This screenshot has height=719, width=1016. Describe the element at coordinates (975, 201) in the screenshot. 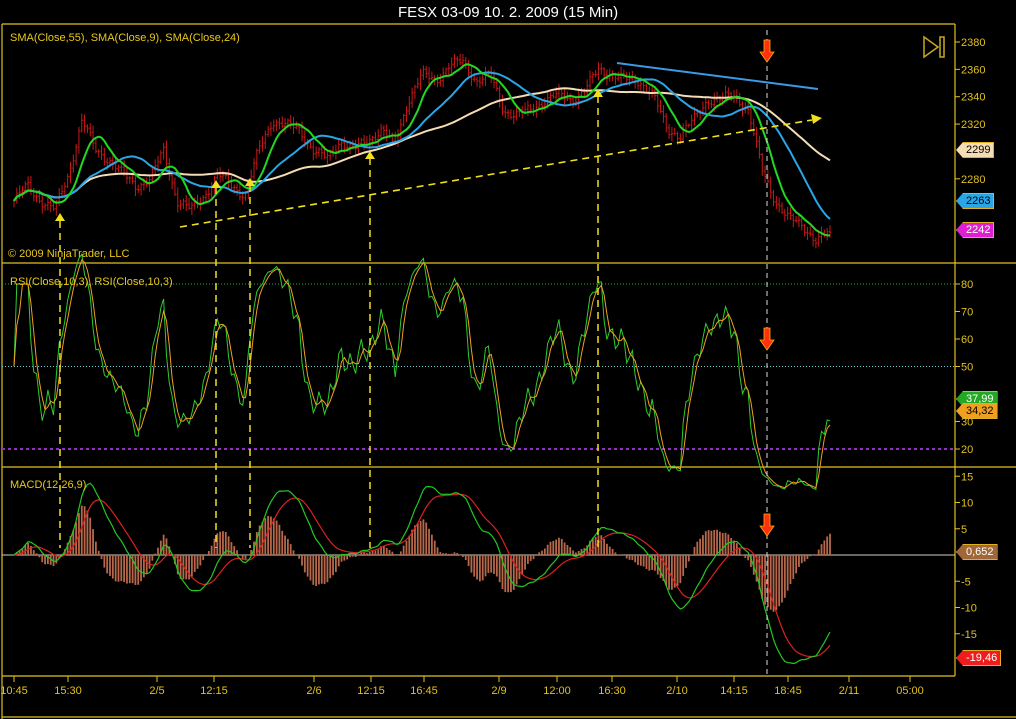

I see `sma24-last-value: 2263` at that location.